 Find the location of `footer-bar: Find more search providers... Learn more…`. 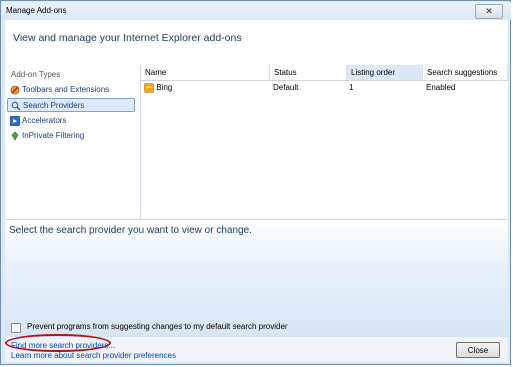

footer-bar: Find more search providers... Learn more… is located at coordinates (256, 348).